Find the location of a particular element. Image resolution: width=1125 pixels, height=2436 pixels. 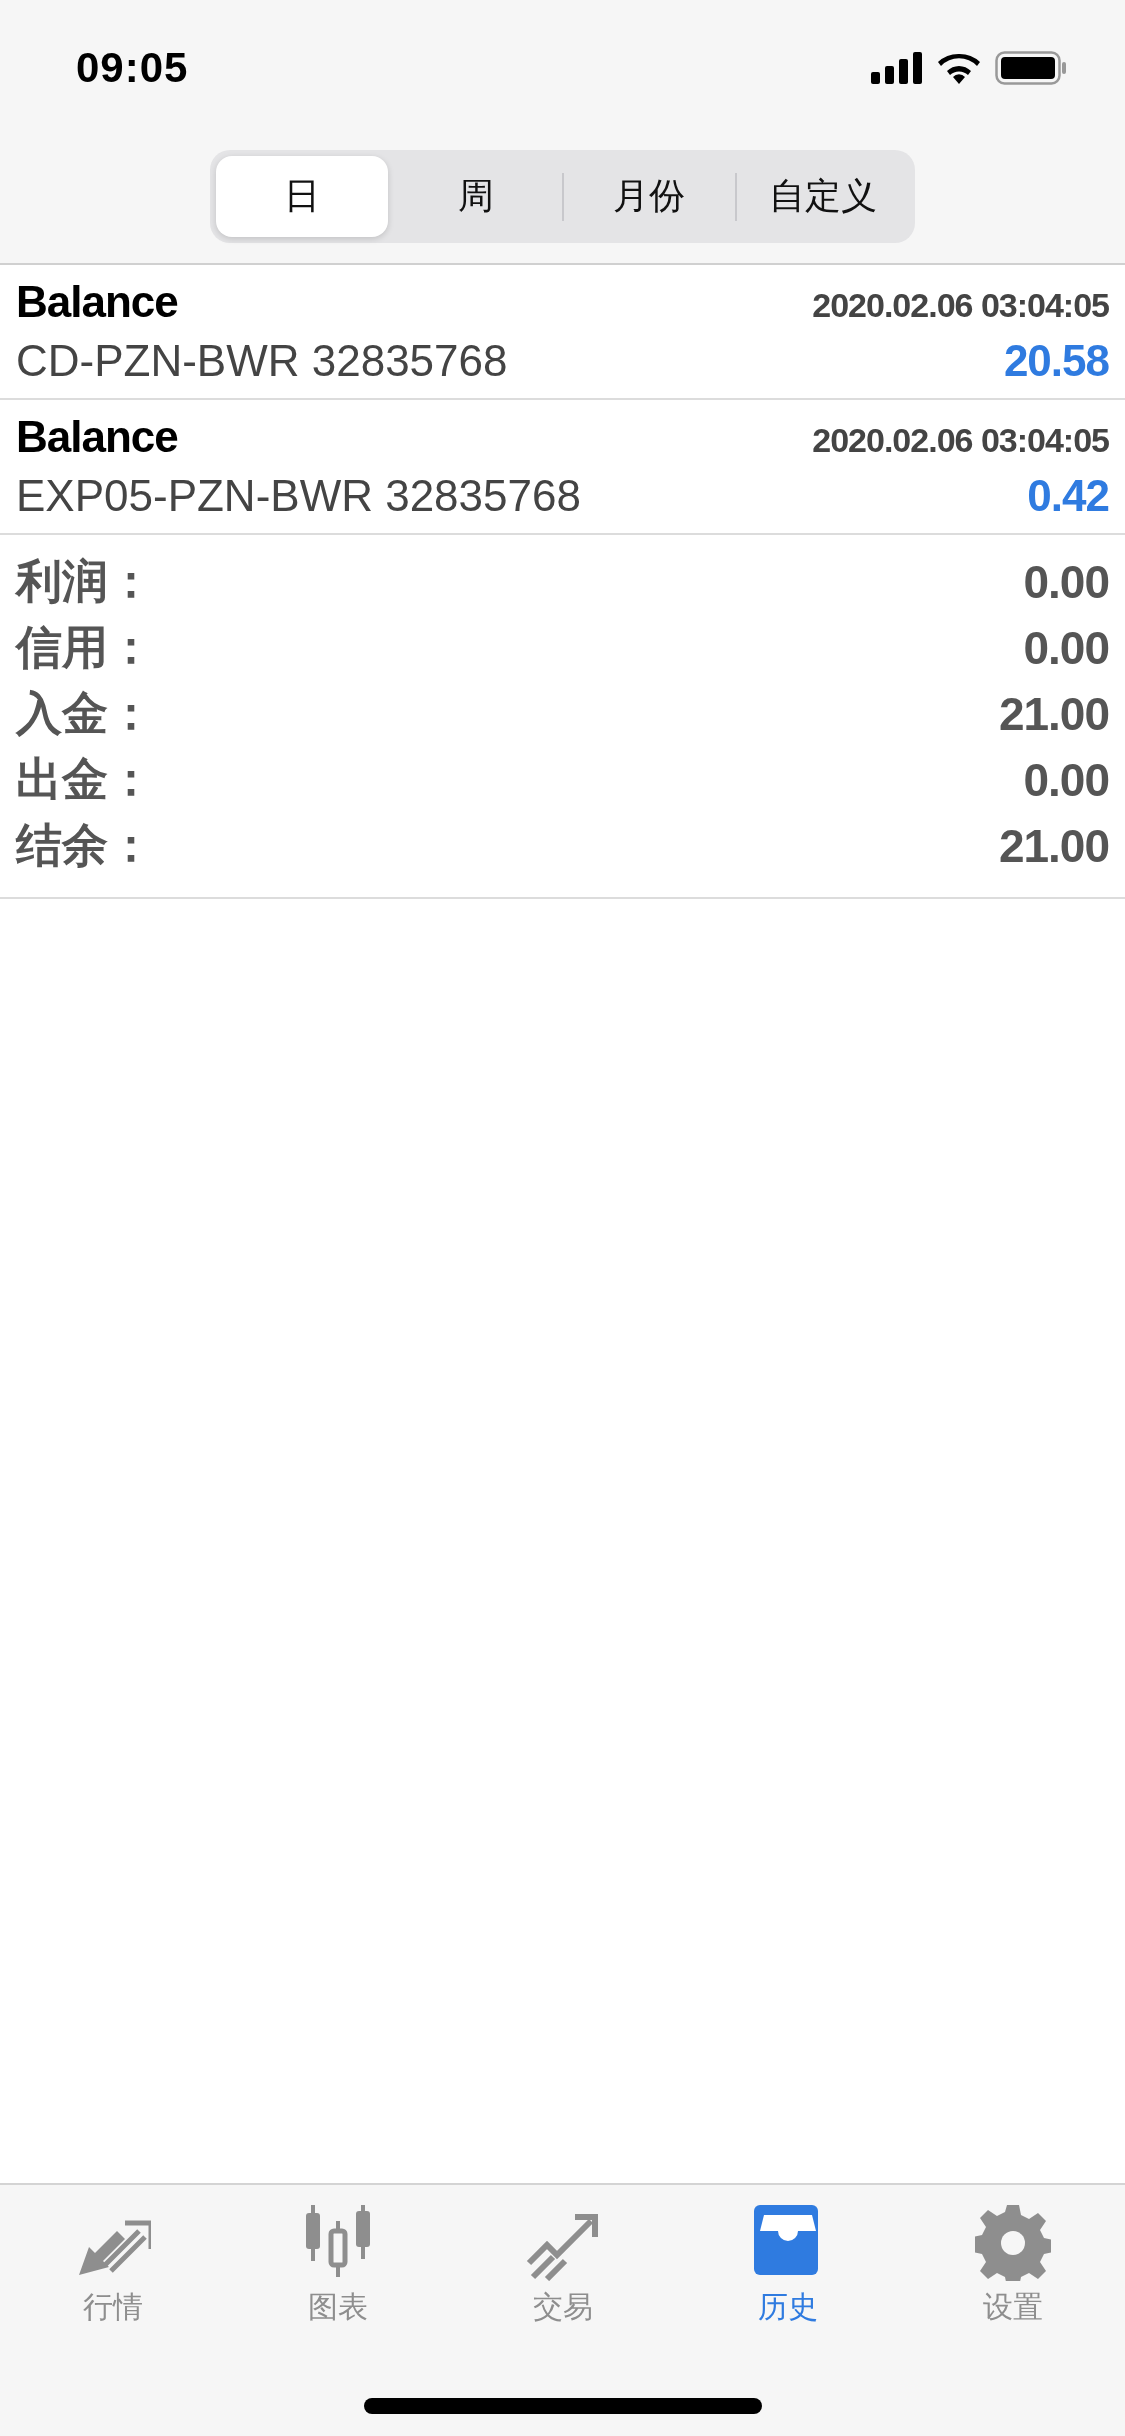

summary-label: 利润： is located at coordinates (85, 581).